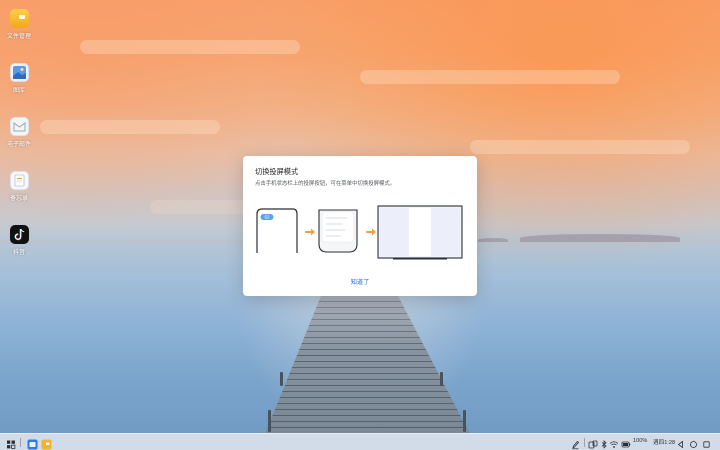 The height and width of the screenshot is (450, 720). I want to click on desktop-icon-notes: 备忘录, so click(19, 186).